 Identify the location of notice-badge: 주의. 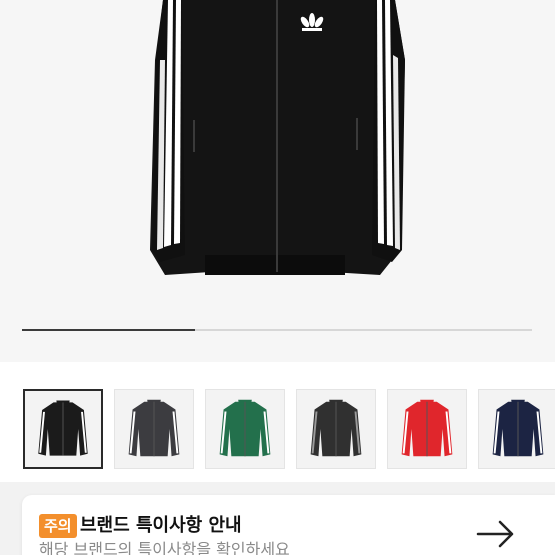
(58, 526).